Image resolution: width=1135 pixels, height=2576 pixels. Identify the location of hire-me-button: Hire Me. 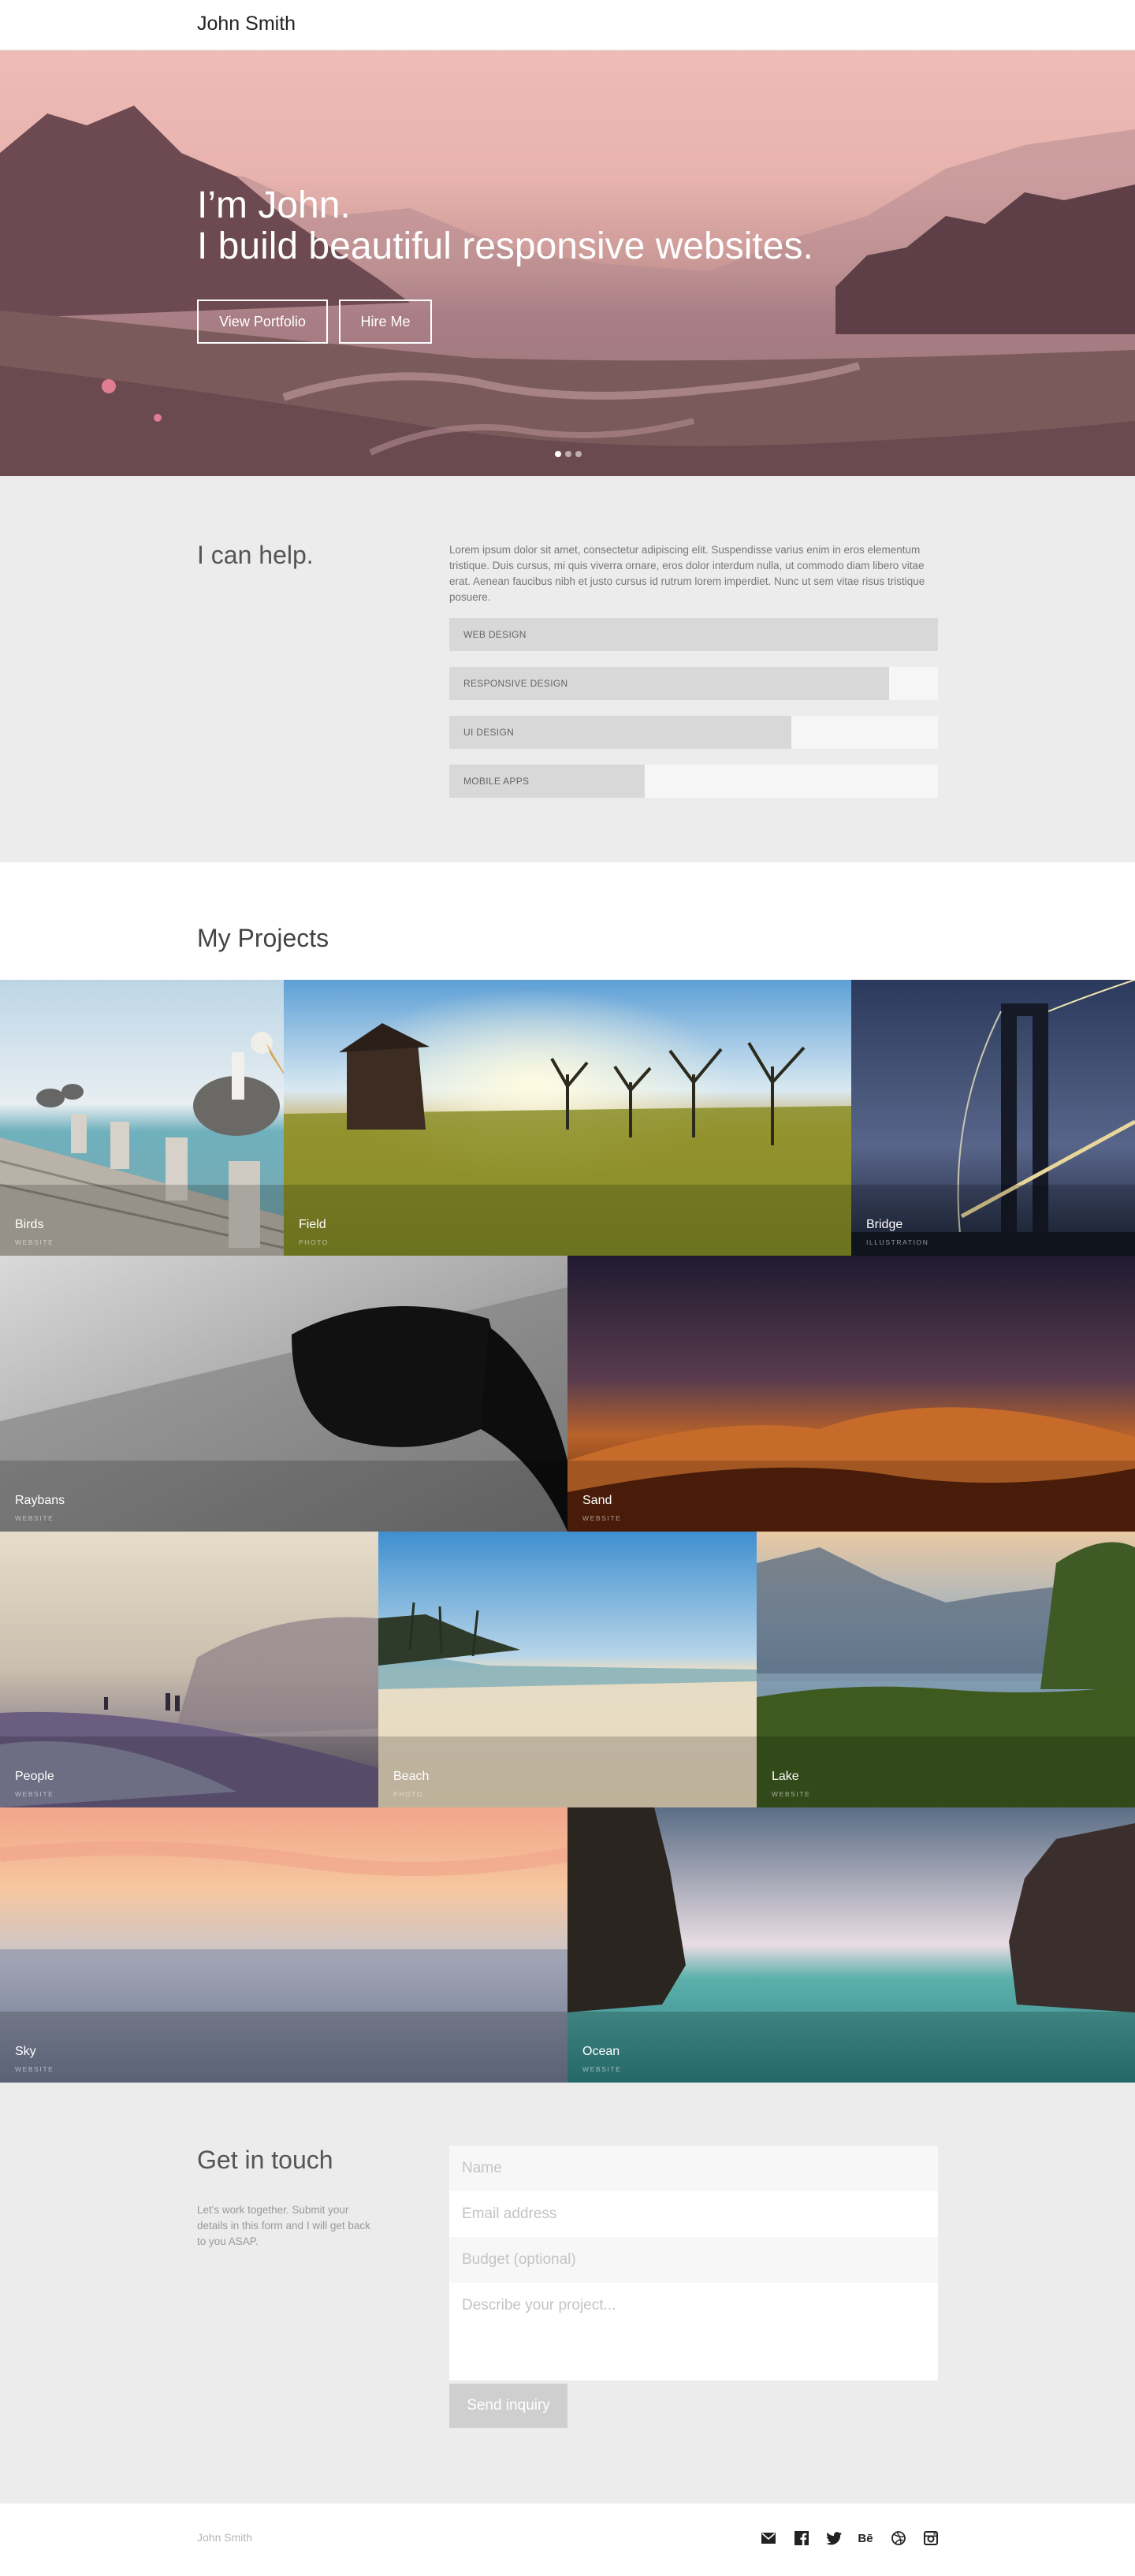
(385, 322).